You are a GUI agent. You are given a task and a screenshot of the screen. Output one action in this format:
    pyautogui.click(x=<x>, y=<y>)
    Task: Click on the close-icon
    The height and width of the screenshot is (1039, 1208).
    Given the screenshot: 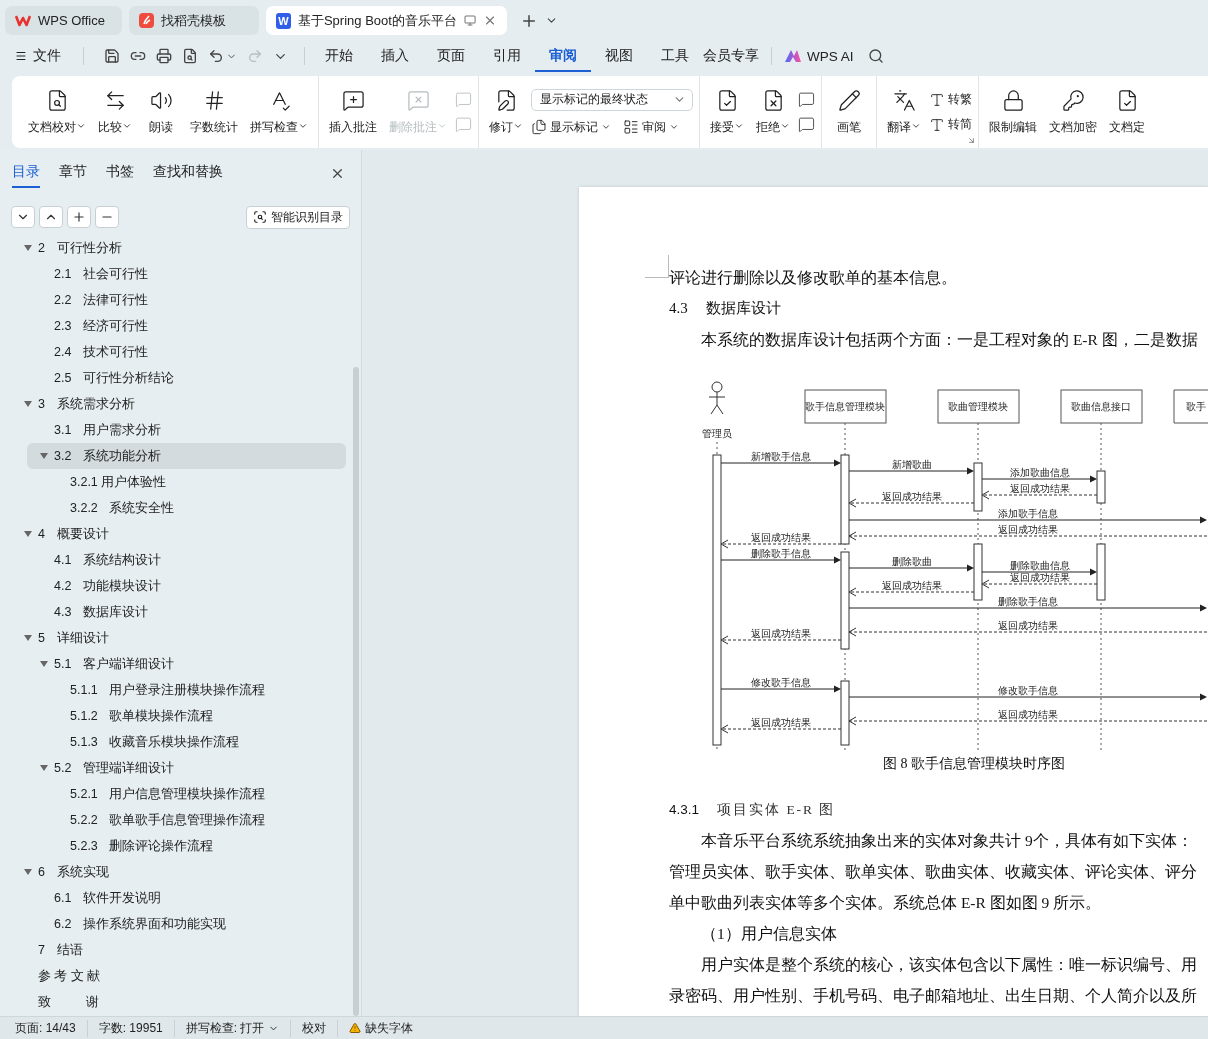 What is the action you would take?
    pyautogui.click(x=337, y=173)
    